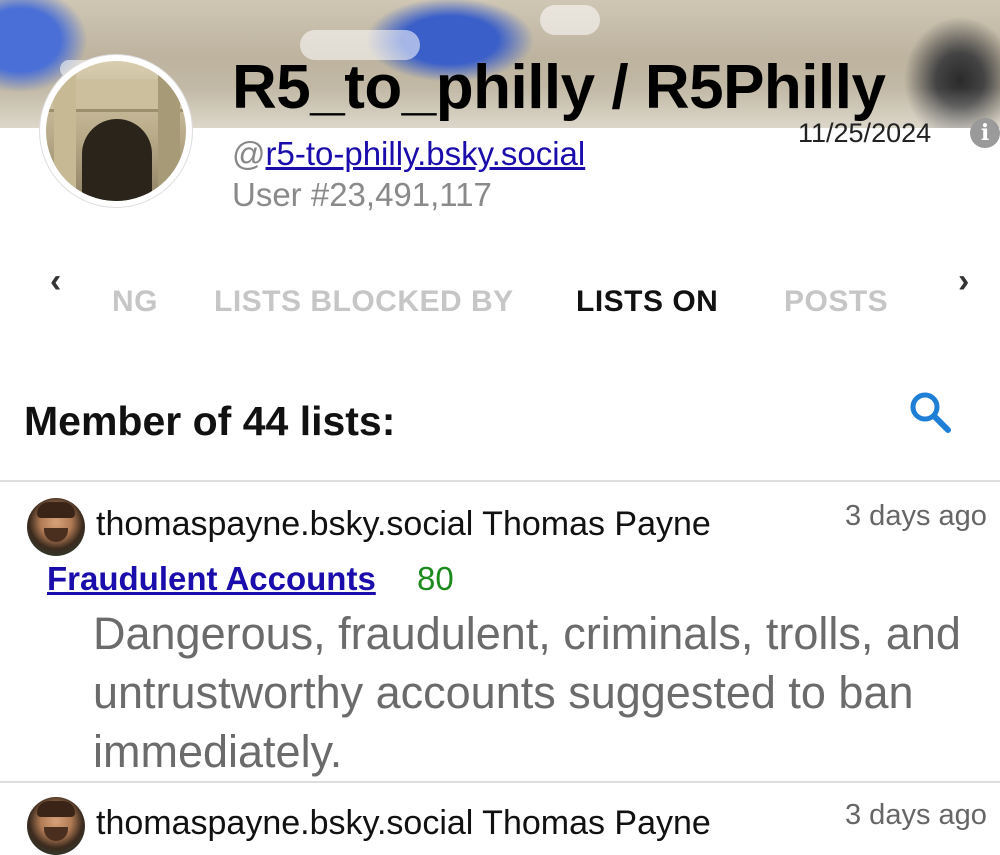  What do you see at coordinates (362, 194) in the screenshot?
I see `user-number: User #23,491,117` at bounding box center [362, 194].